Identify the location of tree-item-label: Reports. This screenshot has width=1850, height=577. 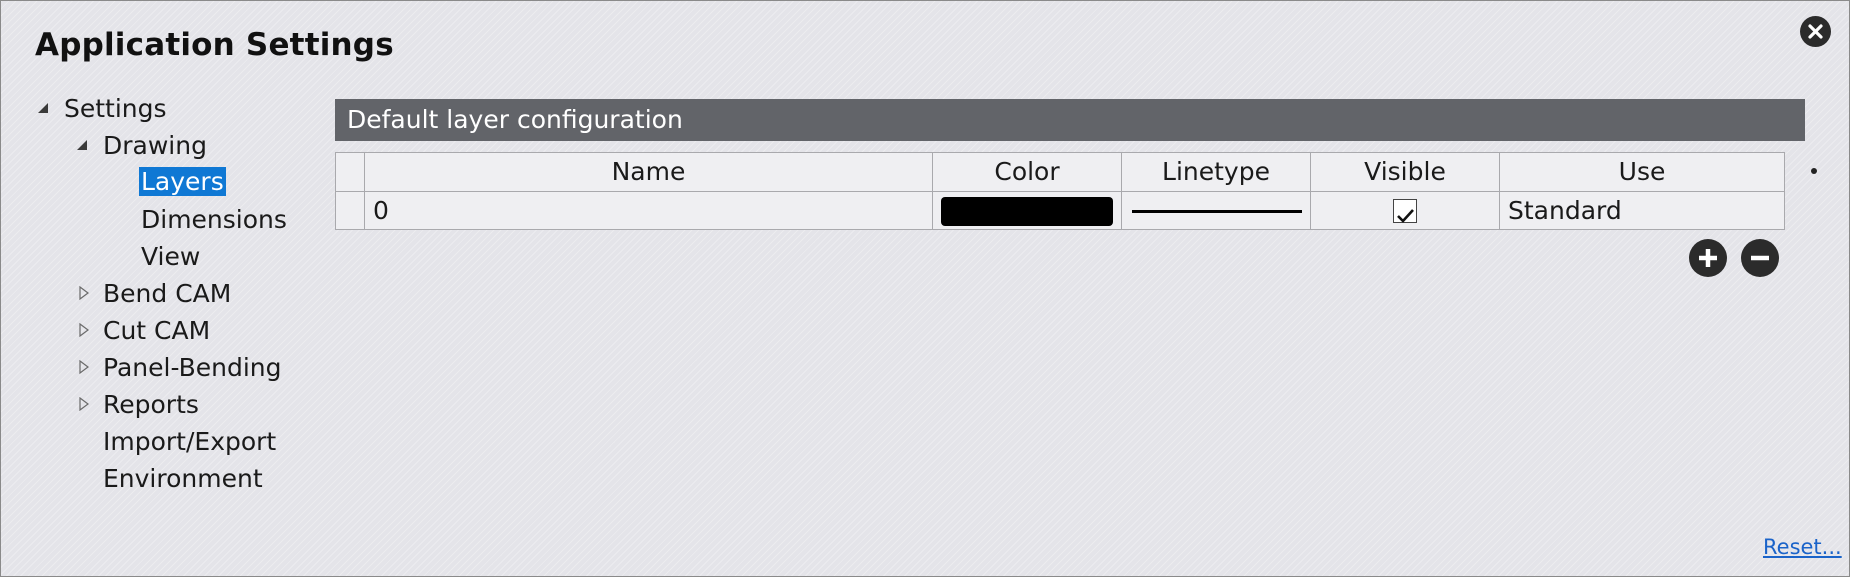
(151, 404).